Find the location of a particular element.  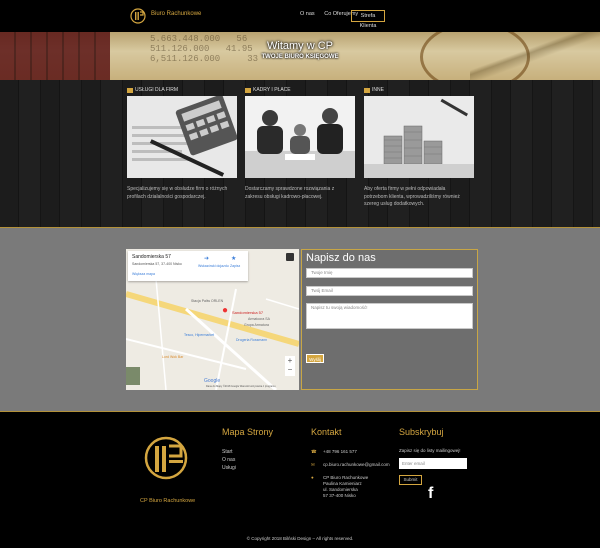

directions-icon: ➜ is located at coordinates (206, 258).